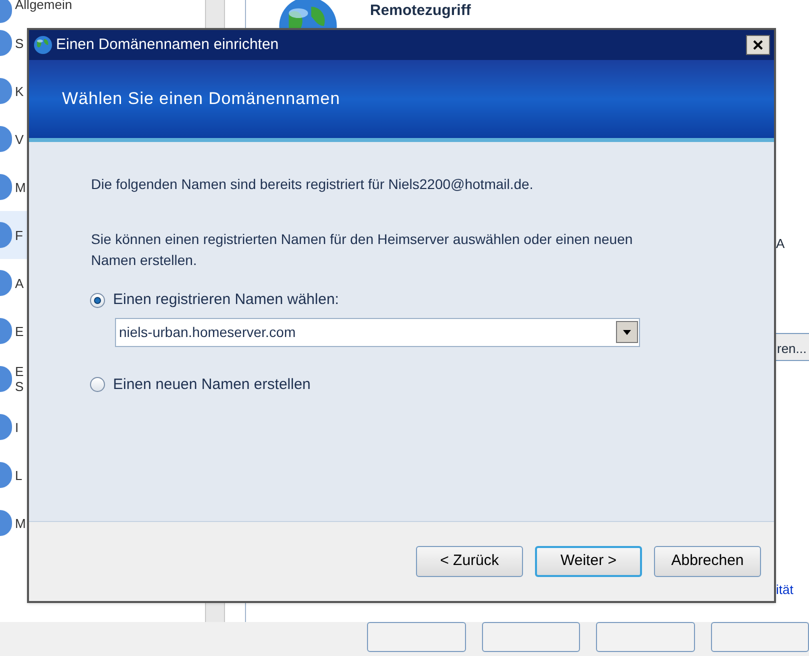 The height and width of the screenshot is (656, 809). Describe the element at coordinates (168, 44) in the screenshot. I see `window-title: Einen Domänennamen einrichten` at that location.